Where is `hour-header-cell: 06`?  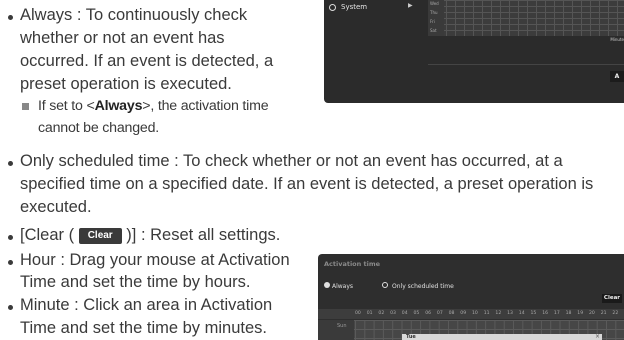 hour-header-cell: 06 is located at coordinates (428, 313).